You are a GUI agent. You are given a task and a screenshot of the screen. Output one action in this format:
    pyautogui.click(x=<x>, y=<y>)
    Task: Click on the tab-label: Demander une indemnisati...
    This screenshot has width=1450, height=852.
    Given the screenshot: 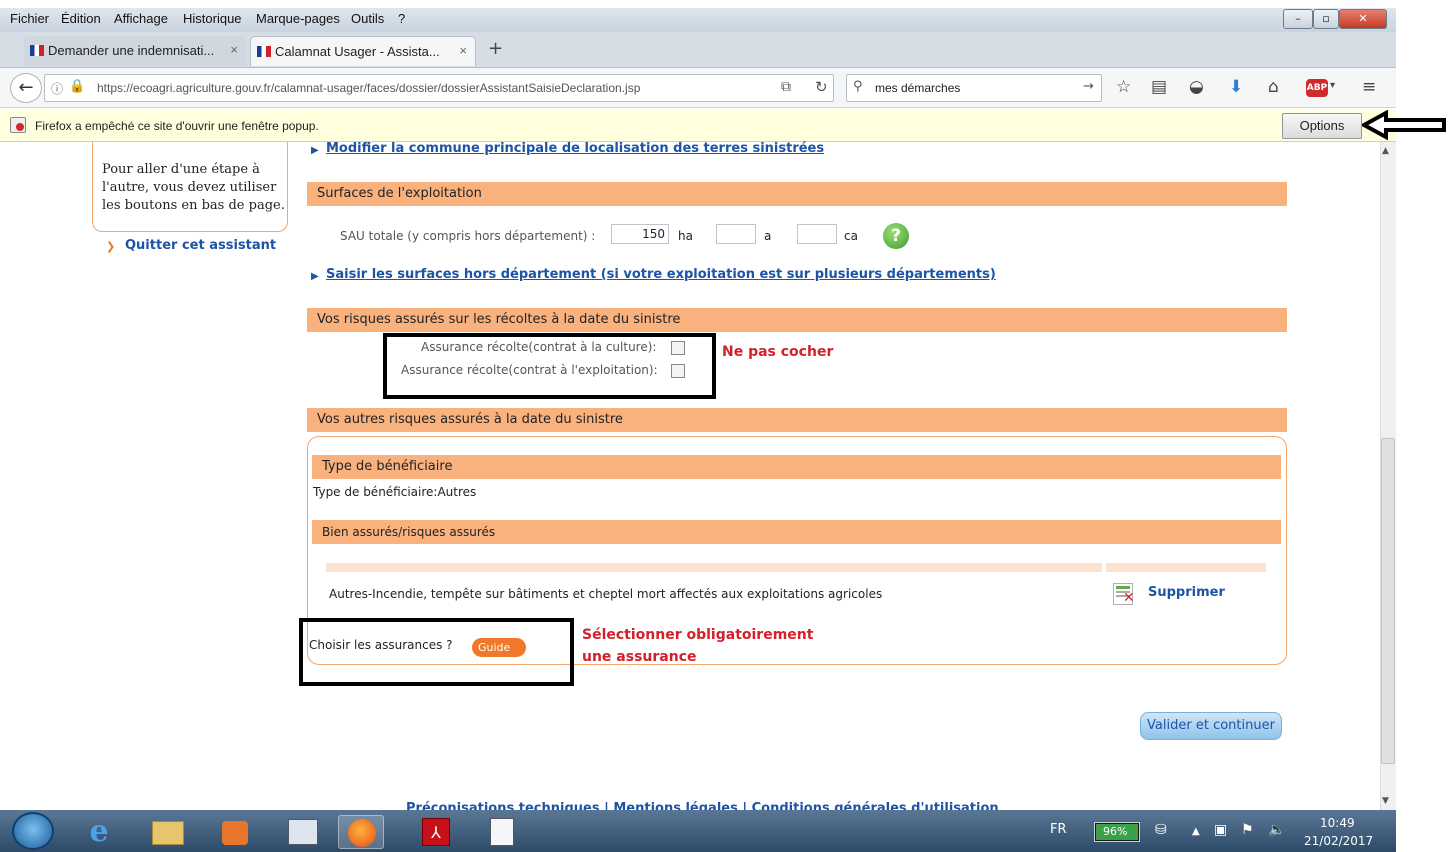 What is the action you would take?
    pyautogui.click(x=131, y=50)
    